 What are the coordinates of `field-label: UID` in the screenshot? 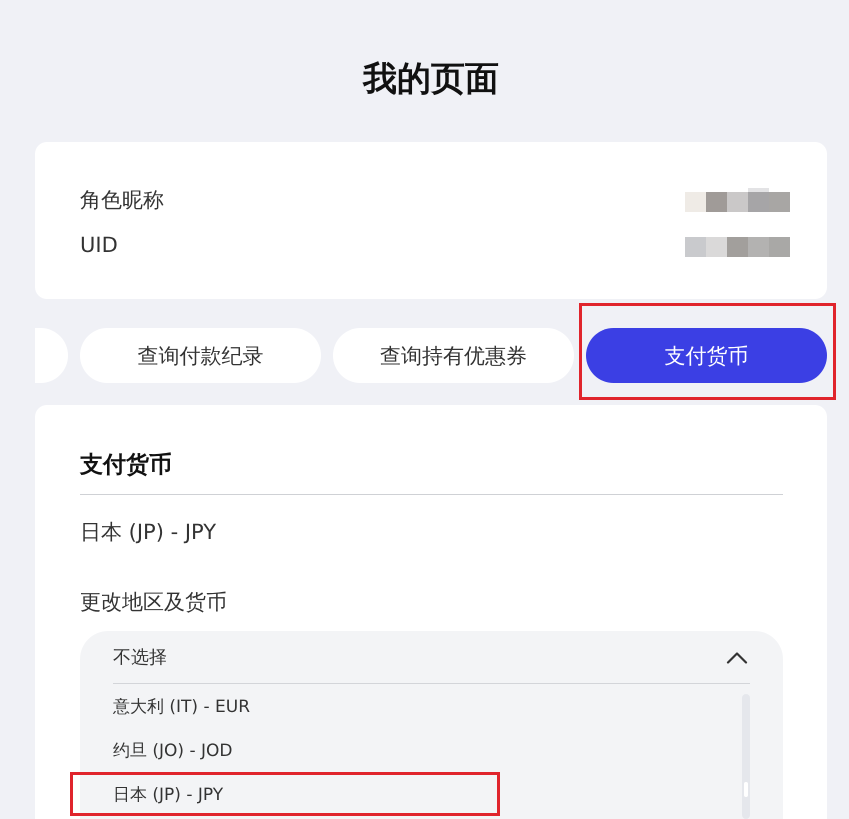 It's located at (99, 245).